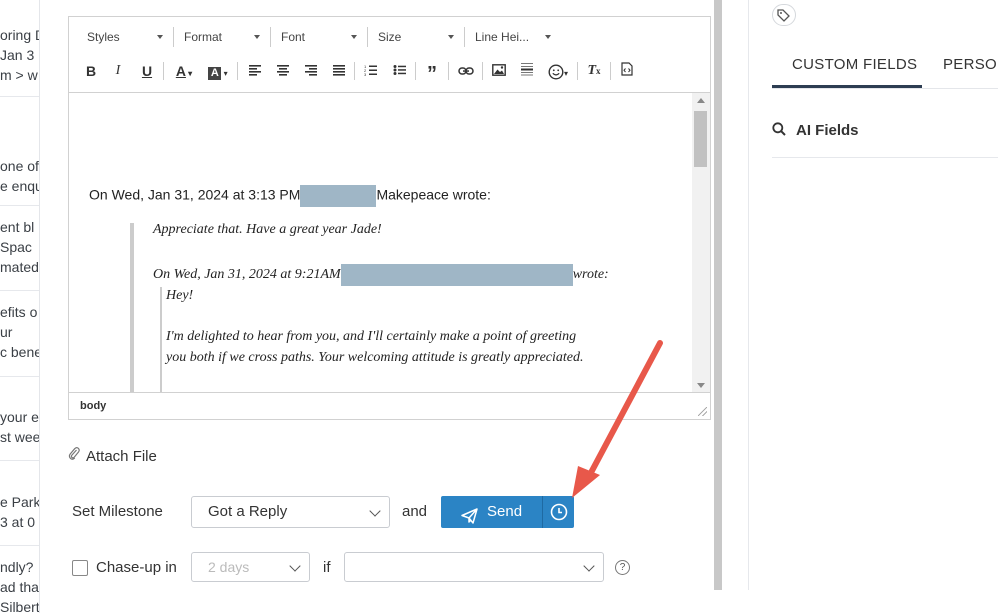  Describe the element at coordinates (19, 166) in the screenshot. I see `list-item: one of` at that location.